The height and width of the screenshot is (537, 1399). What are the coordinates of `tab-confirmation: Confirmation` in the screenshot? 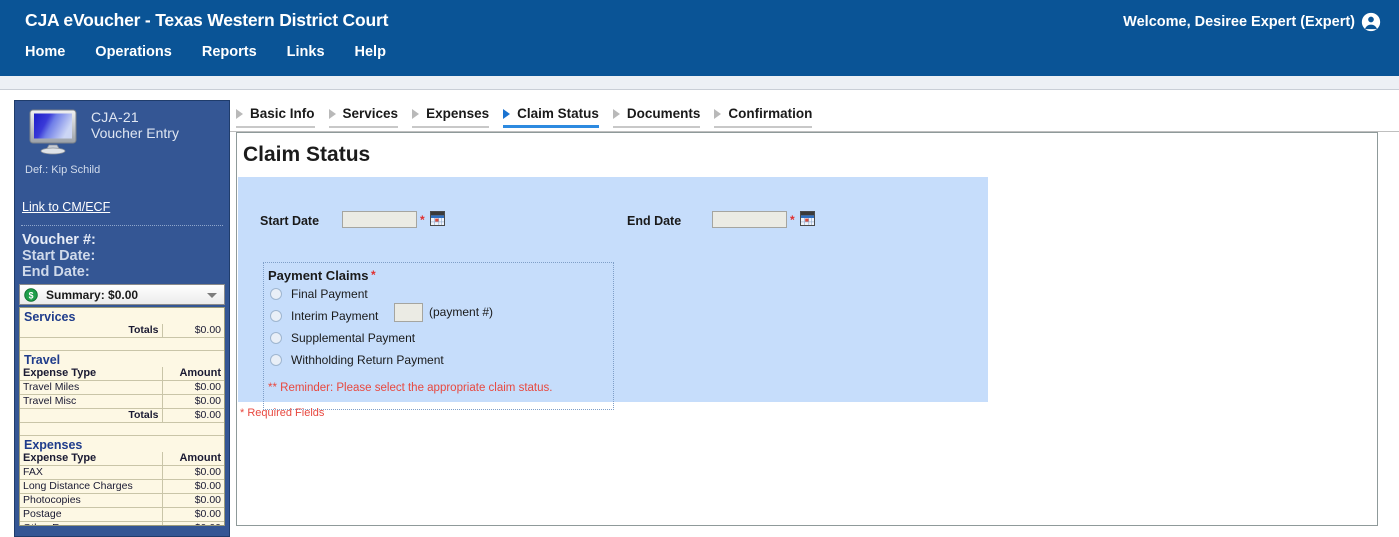 It's located at (763, 117).